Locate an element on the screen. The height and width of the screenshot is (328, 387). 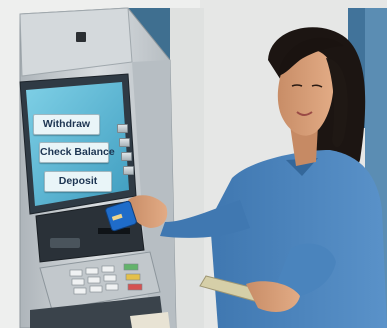
check-balance-button: Check Balance is located at coordinates (77, 152).